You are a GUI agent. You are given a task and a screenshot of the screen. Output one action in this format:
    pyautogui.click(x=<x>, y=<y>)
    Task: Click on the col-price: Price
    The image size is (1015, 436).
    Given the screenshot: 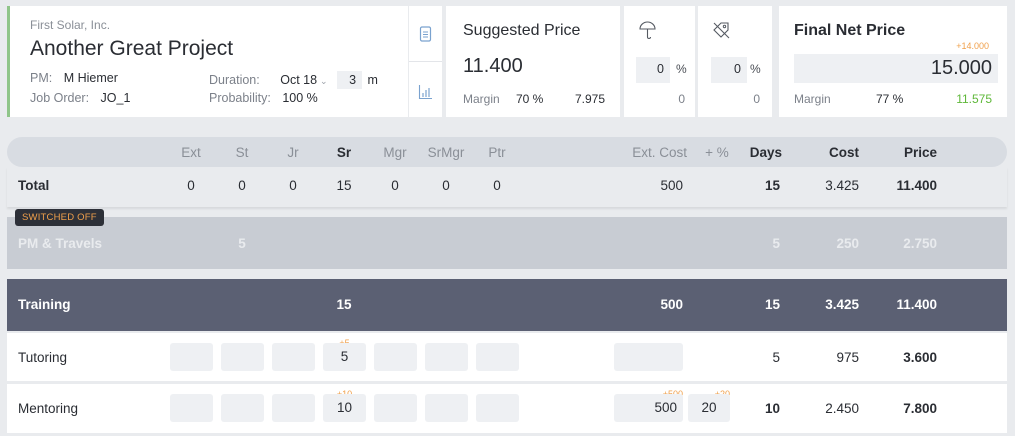 What is the action you would take?
    pyautogui.click(x=920, y=152)
    